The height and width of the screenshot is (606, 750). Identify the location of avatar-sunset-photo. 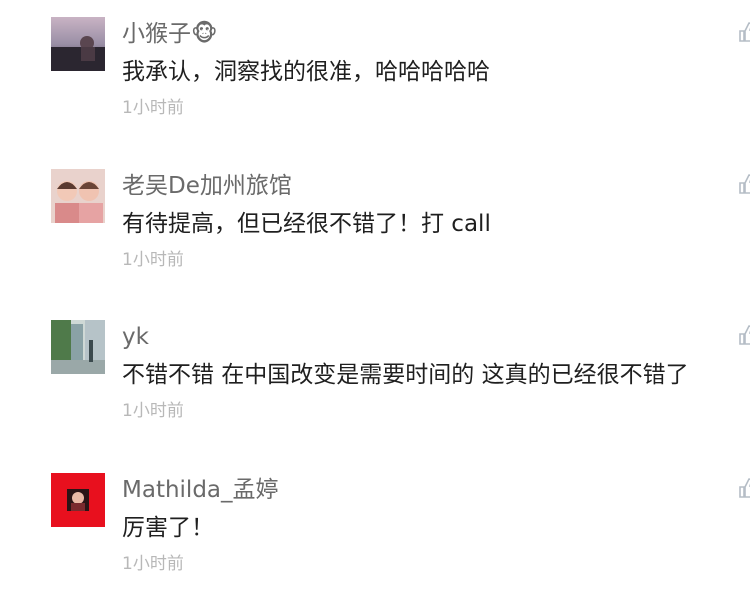
(78, 44).